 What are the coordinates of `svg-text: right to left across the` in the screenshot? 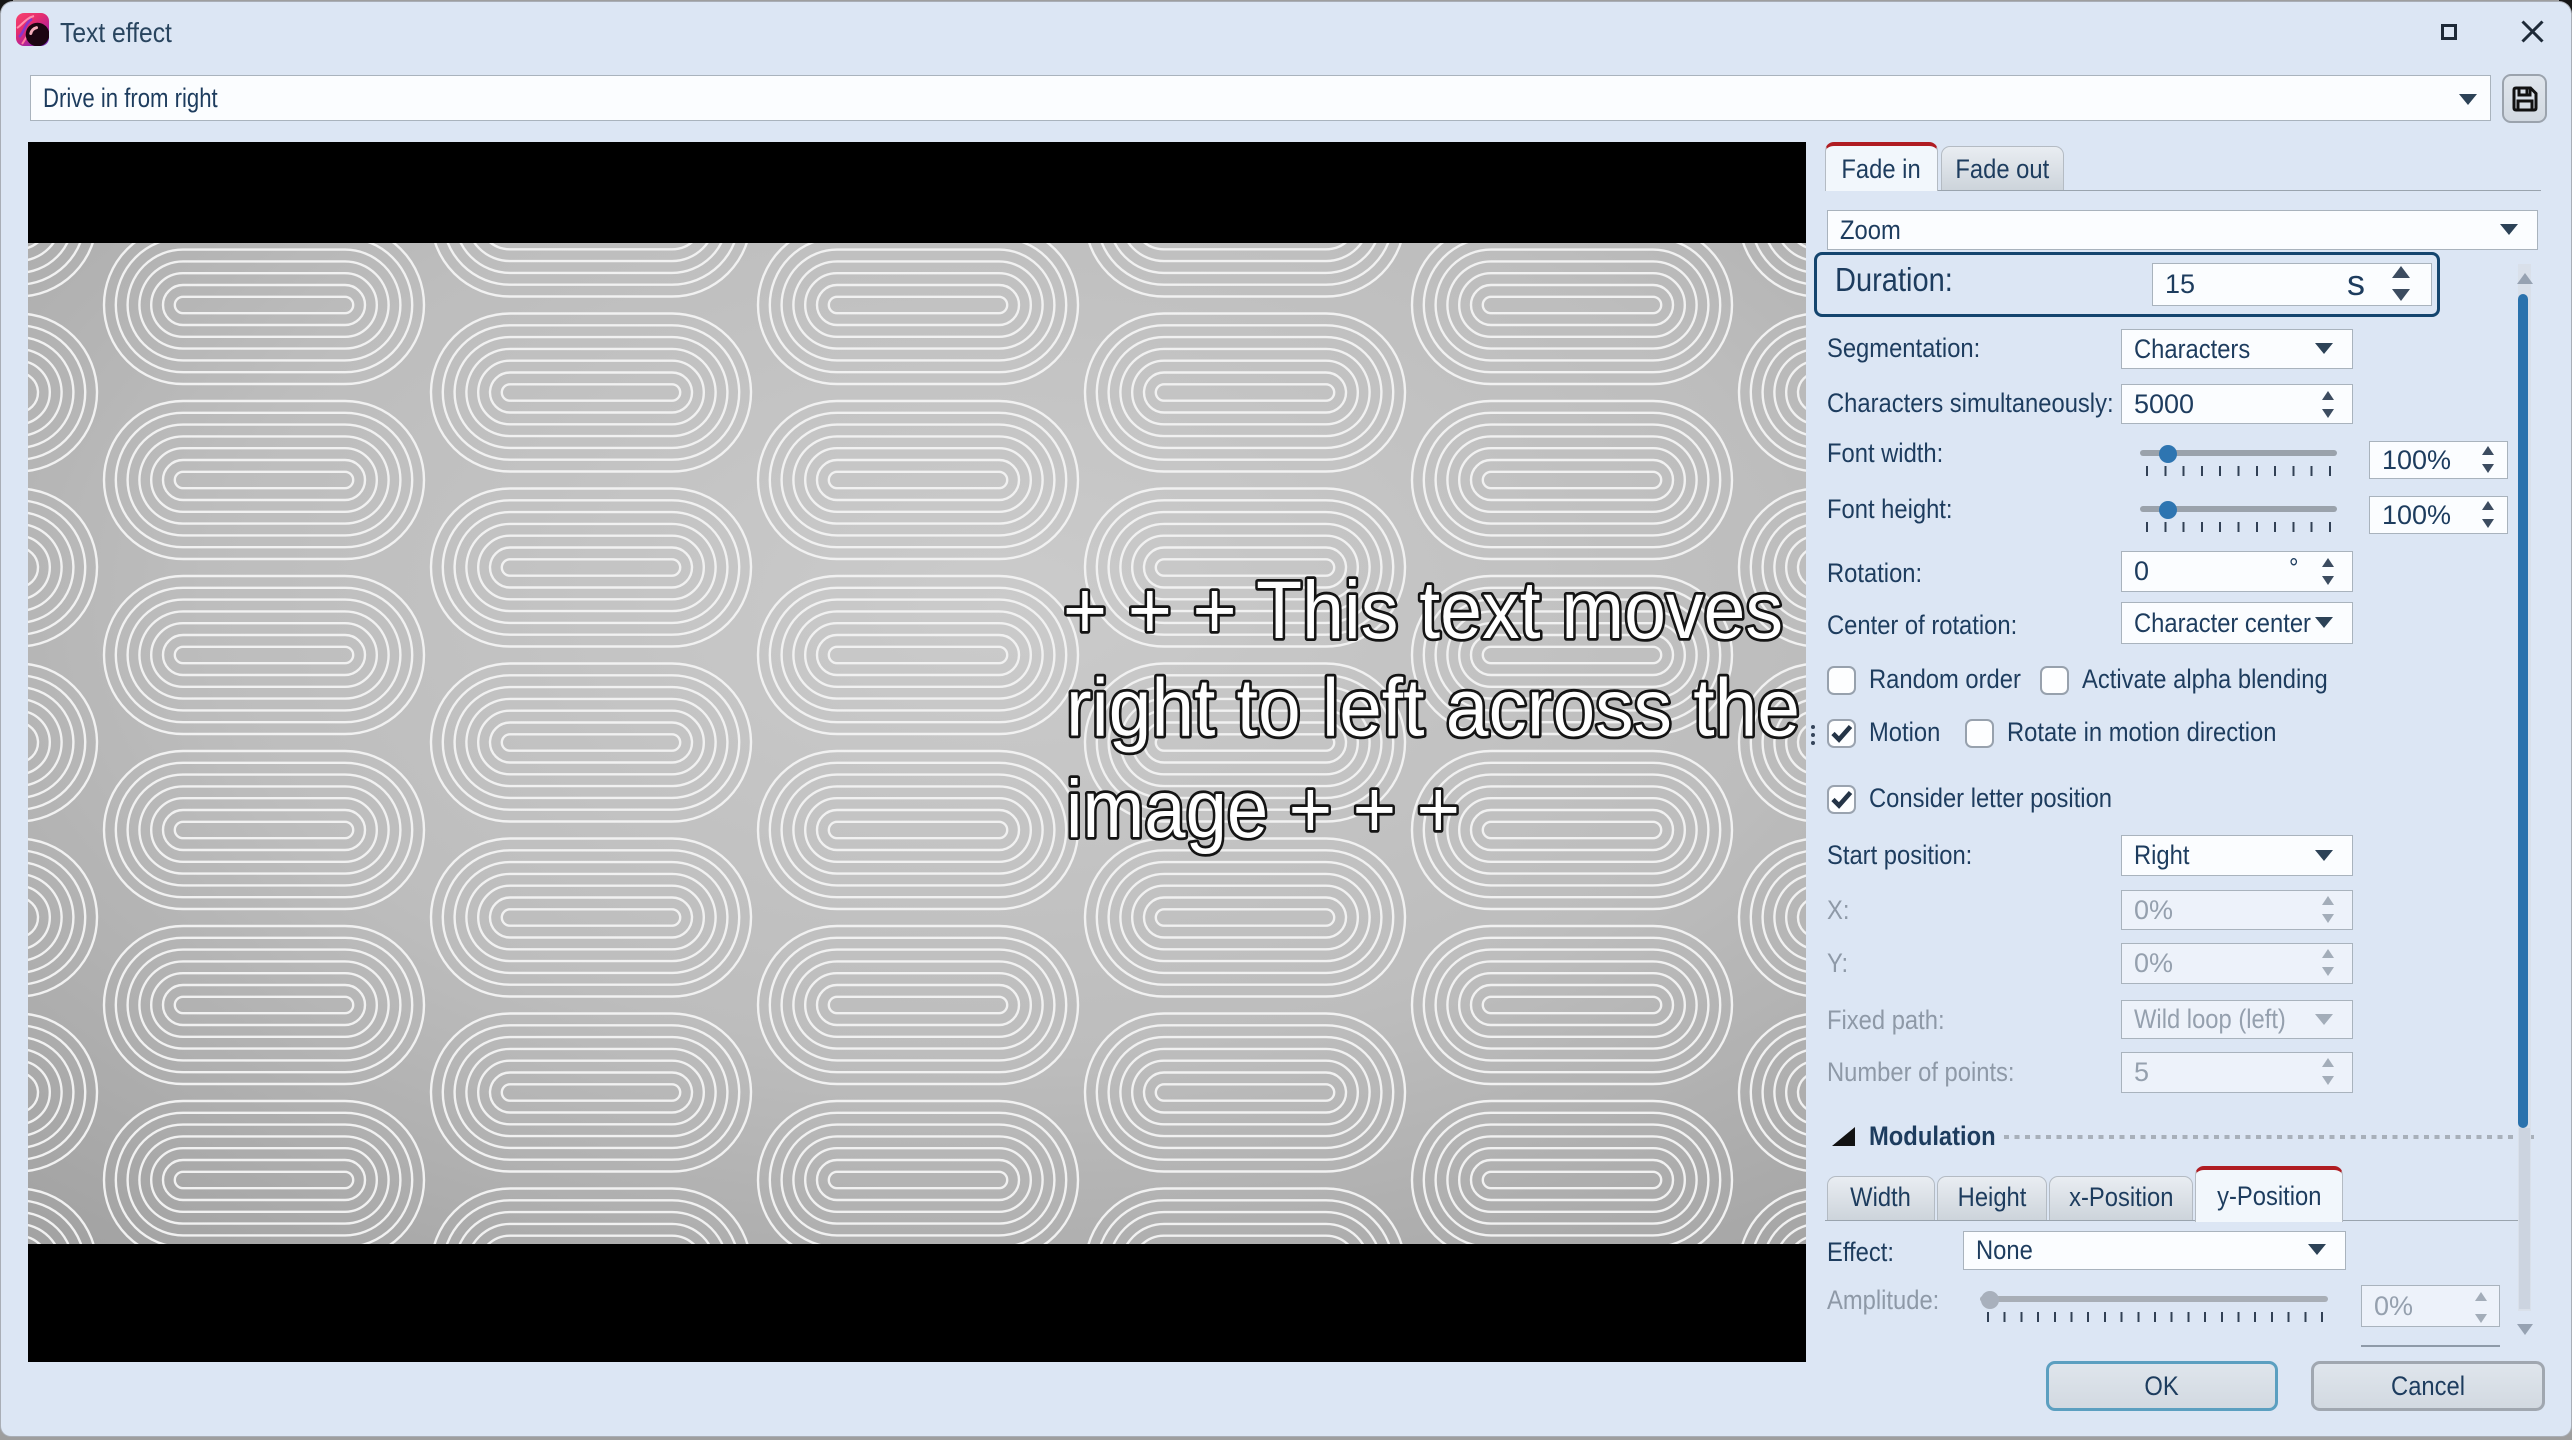 It's located at (1433, 708).